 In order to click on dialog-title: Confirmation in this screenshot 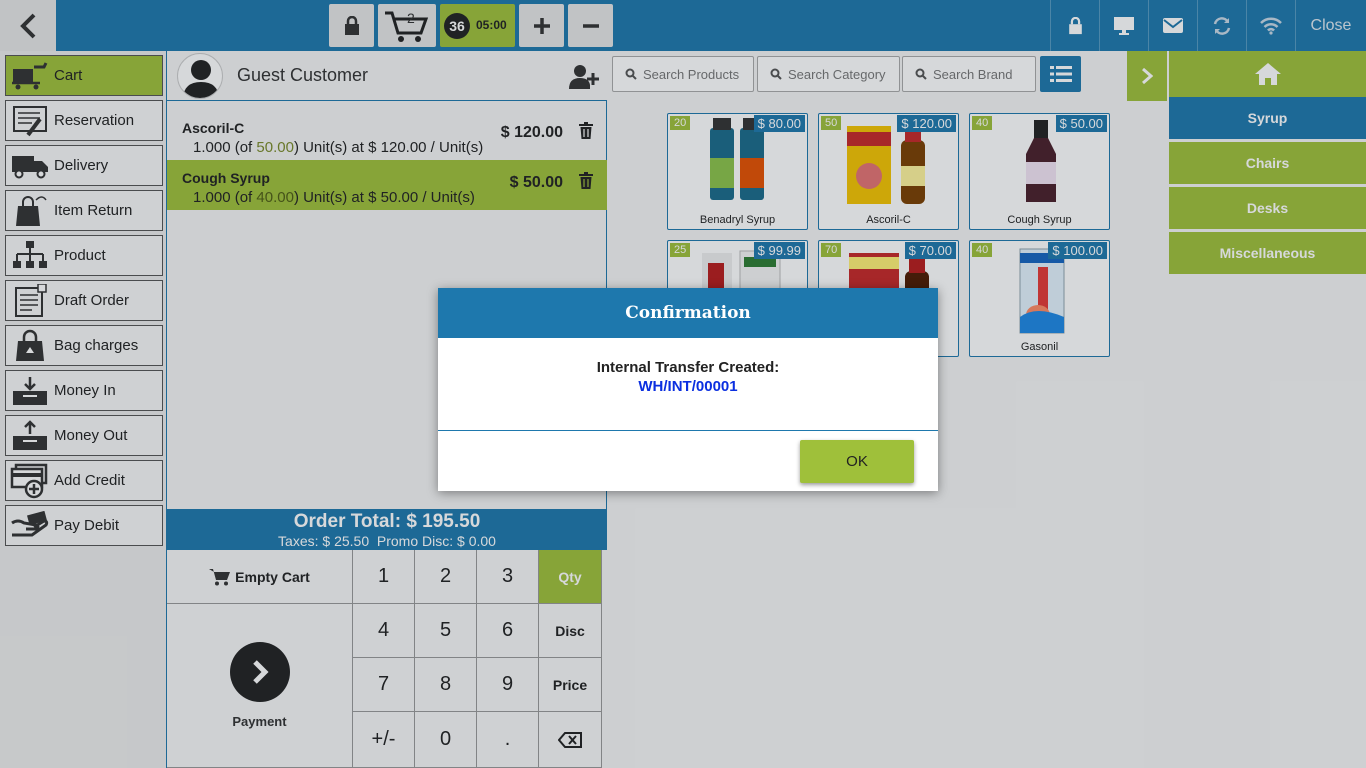, I will do `click(688, 313)`.